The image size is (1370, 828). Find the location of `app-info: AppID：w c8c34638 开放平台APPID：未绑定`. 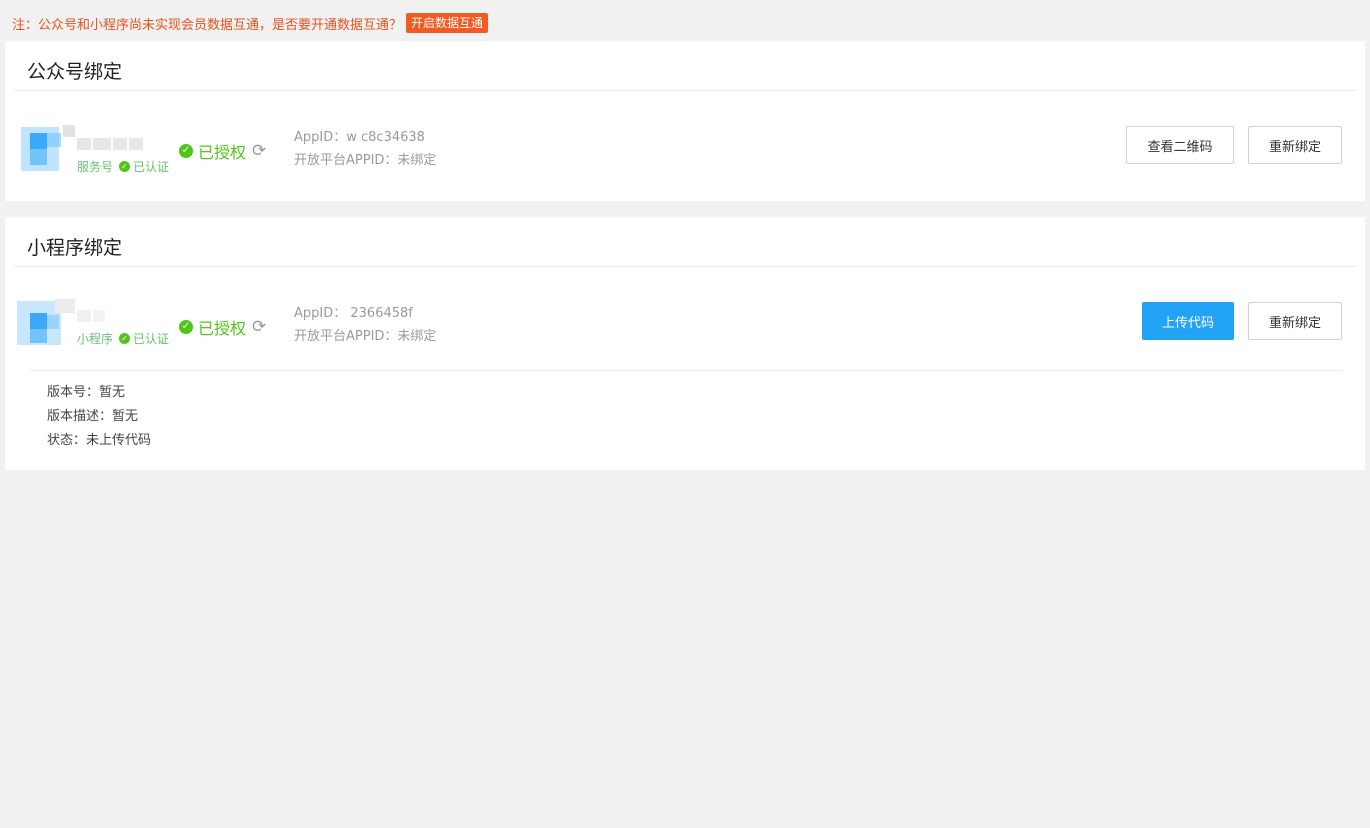

app-info: AppID：w c8c34638 开放平台APPID：未绑定 is located at coordinates (365, 149).